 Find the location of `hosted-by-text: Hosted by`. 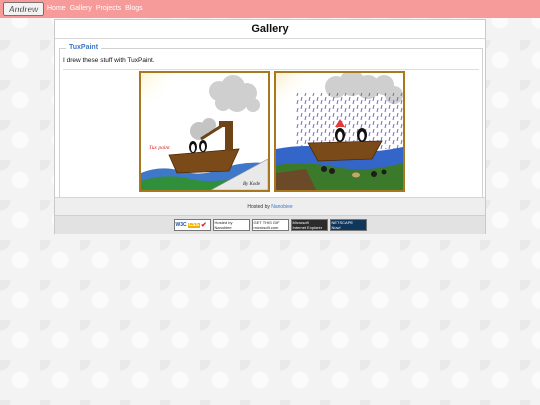

hosted-by-text: Hosted by is located at coordinates (258, 207).